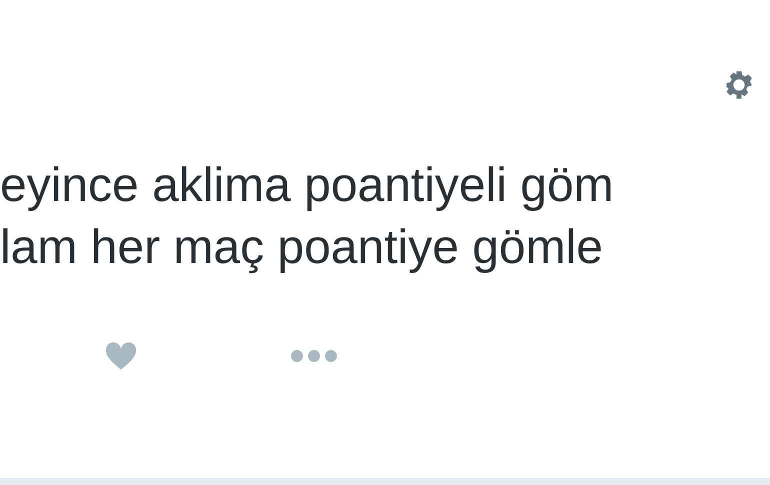 This screenshot has width=770, height=485. What do you see at coordinates (307, 186) in the screenshot?
I see `tweet-text-line: eyince aklima poantiyeli göm` at bounding box center [307, 186].